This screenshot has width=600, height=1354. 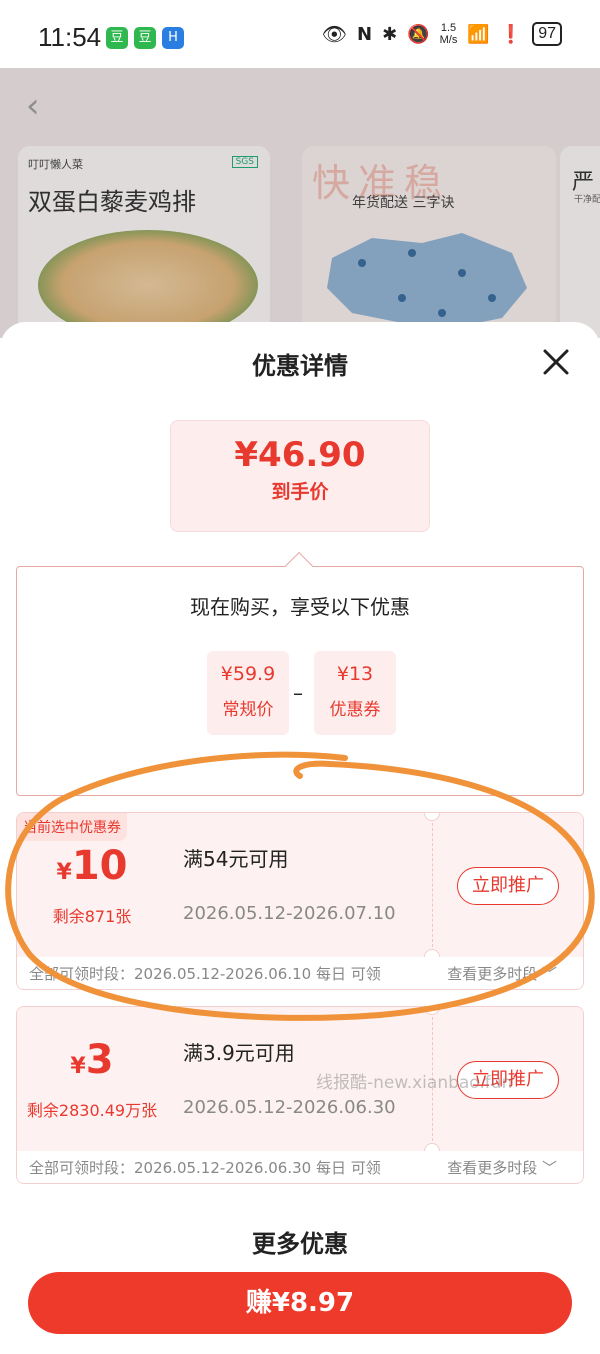 What do you see at coordinates (173, 38) in the screenshot?
I see `app-notification-icon: H` at bounding box center [173, 38].